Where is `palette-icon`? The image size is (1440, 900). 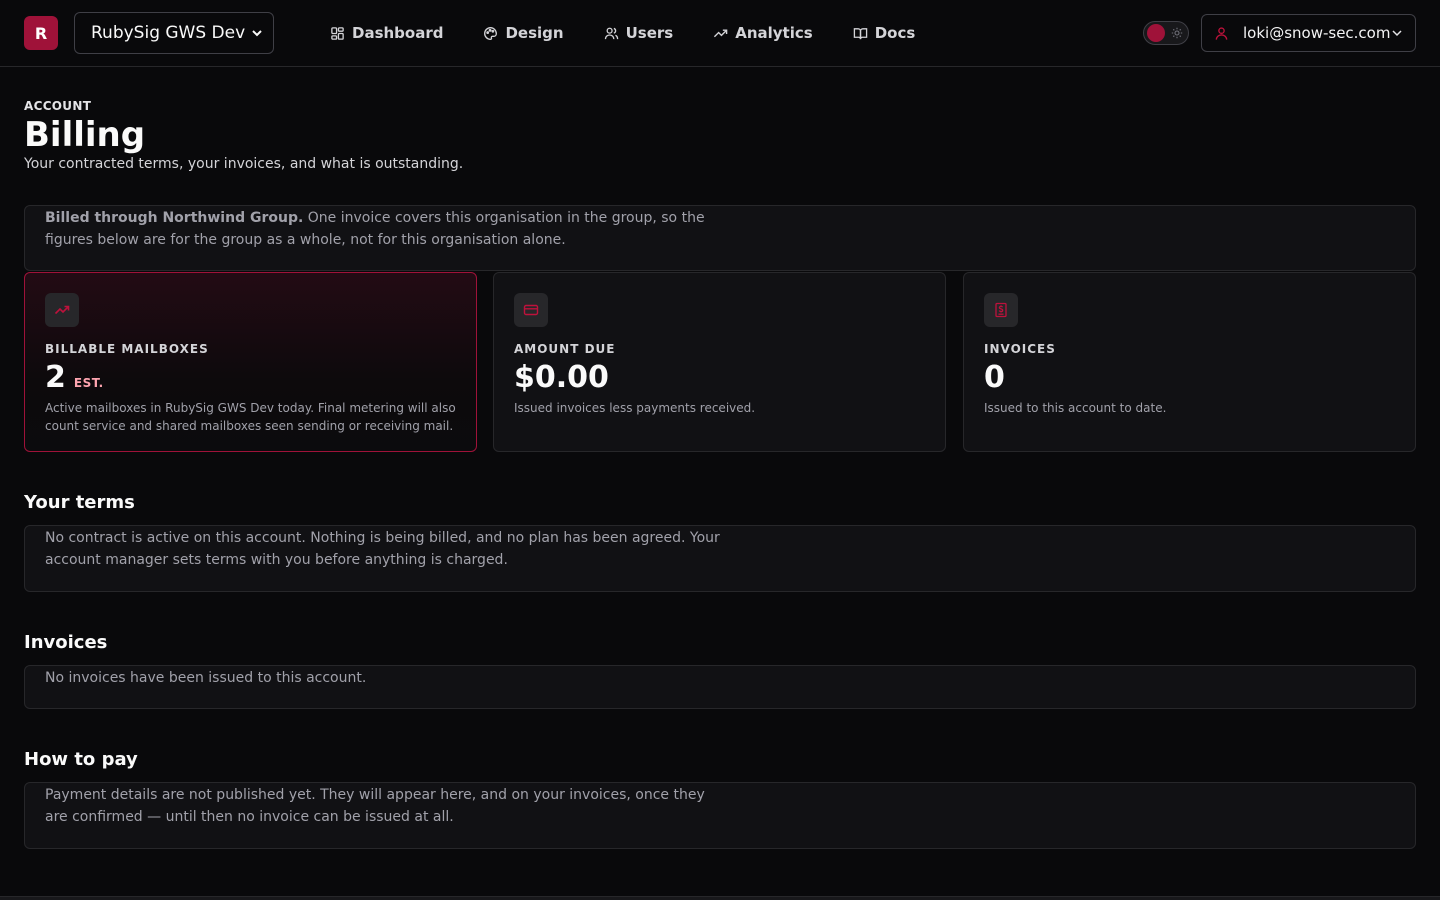 palette-icon is located at coordinates (491, 33).